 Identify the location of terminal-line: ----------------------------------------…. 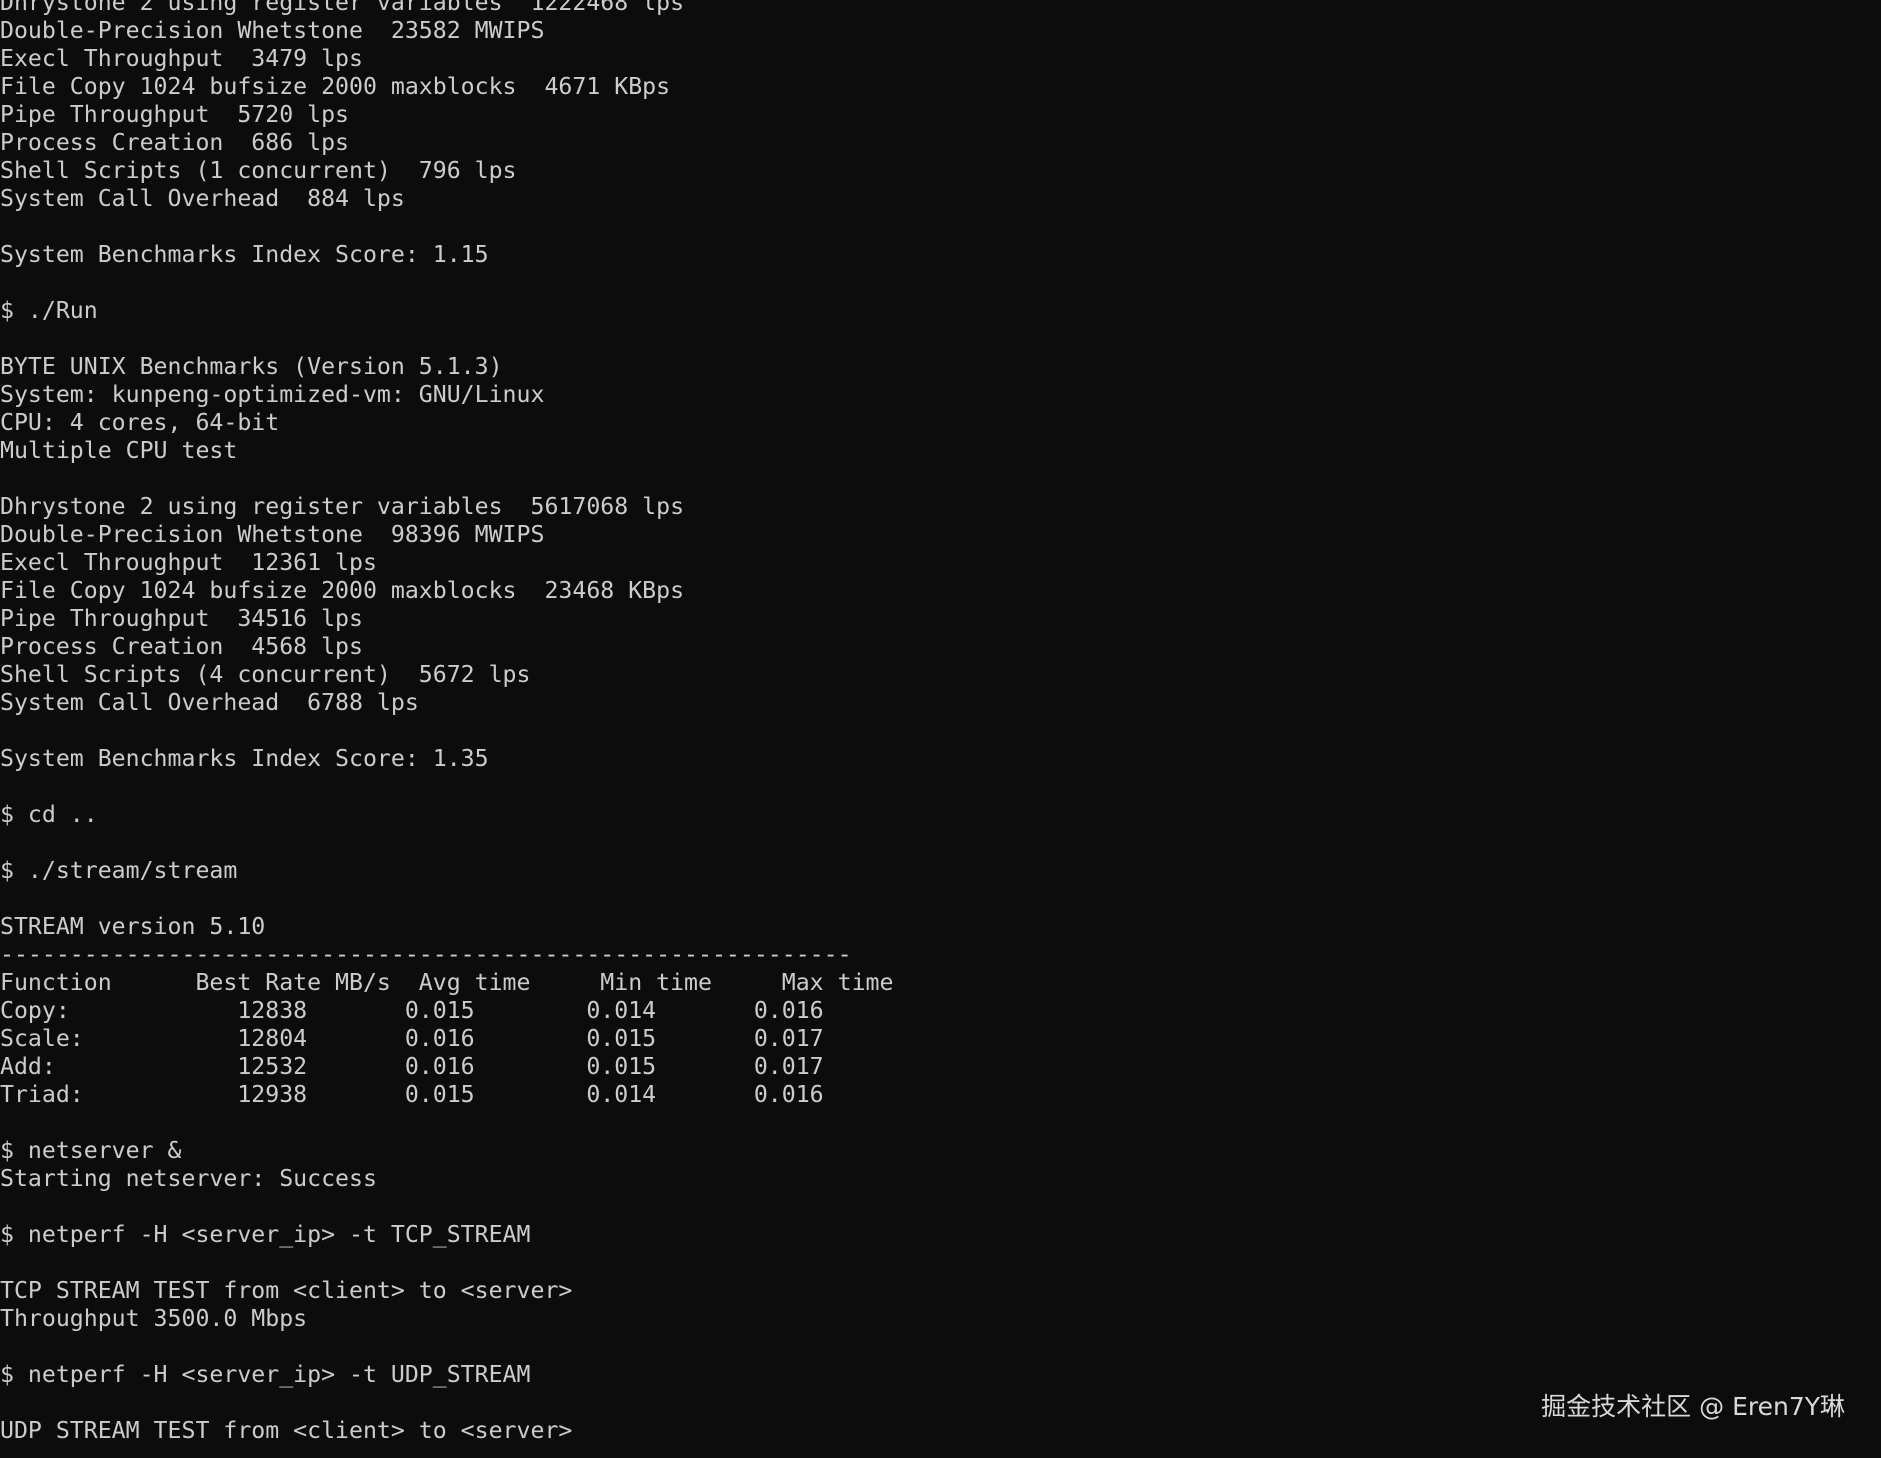
(426, 954).